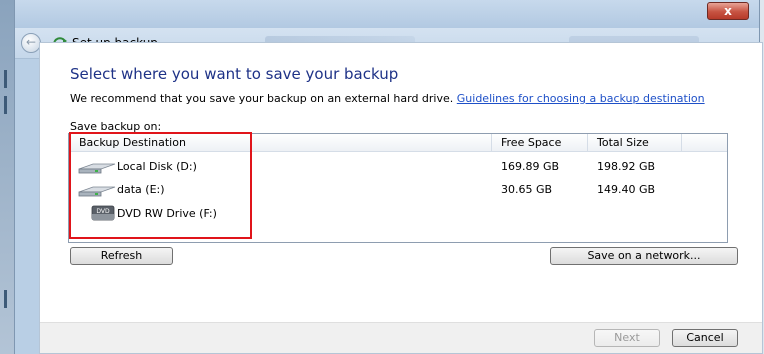 This screenshot has width=764, height=354. I want to click on dvd-drive-icon: DVD, so click(103, 213).